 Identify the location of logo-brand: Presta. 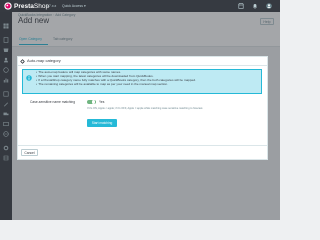
(24, 6).